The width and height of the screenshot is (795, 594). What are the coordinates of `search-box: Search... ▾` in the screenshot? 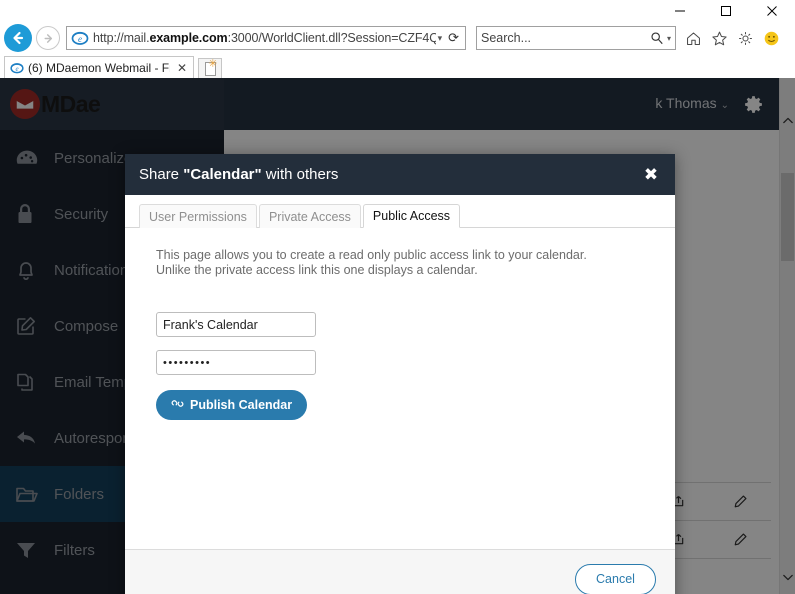 It's located at (576, 38).